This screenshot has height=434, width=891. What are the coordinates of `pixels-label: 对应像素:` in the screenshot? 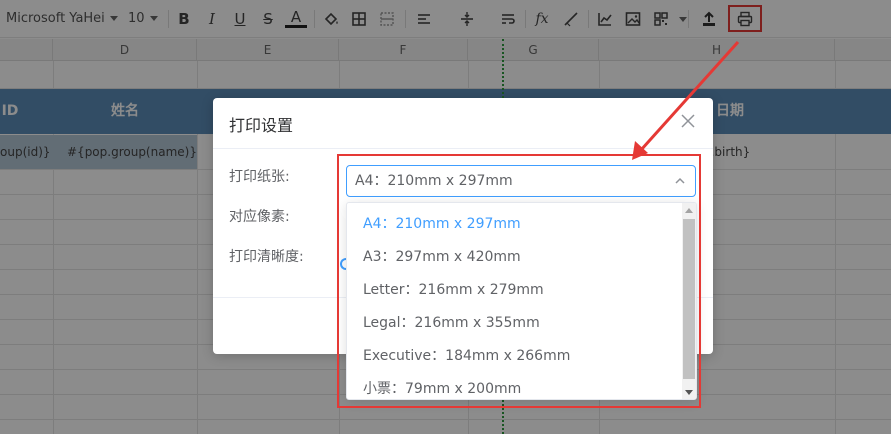 It's located at (259, 217).